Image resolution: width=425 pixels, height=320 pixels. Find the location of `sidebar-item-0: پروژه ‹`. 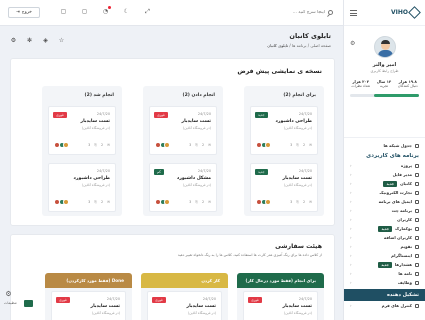

sidebar-item-0: پروژه ‹ is located at coordinates (384, 165).